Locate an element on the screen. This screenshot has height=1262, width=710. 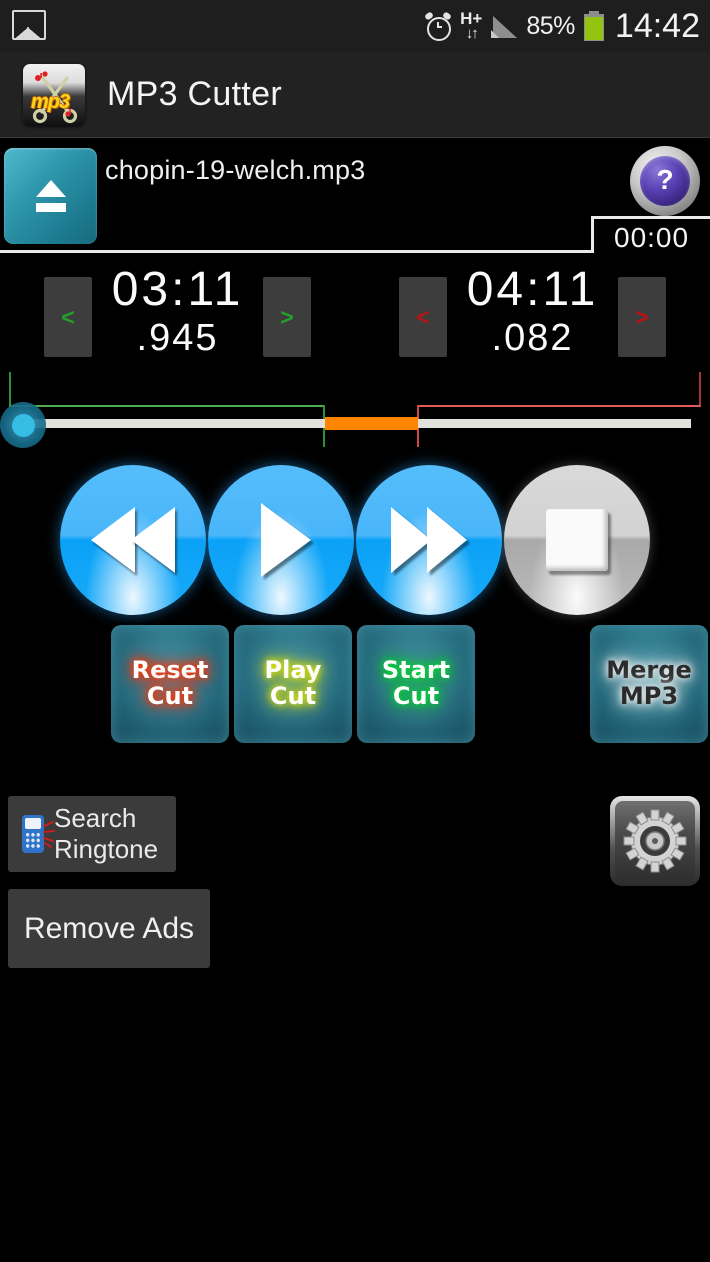
page-title: MP3 Cutter is located at coordinates (194, 94).